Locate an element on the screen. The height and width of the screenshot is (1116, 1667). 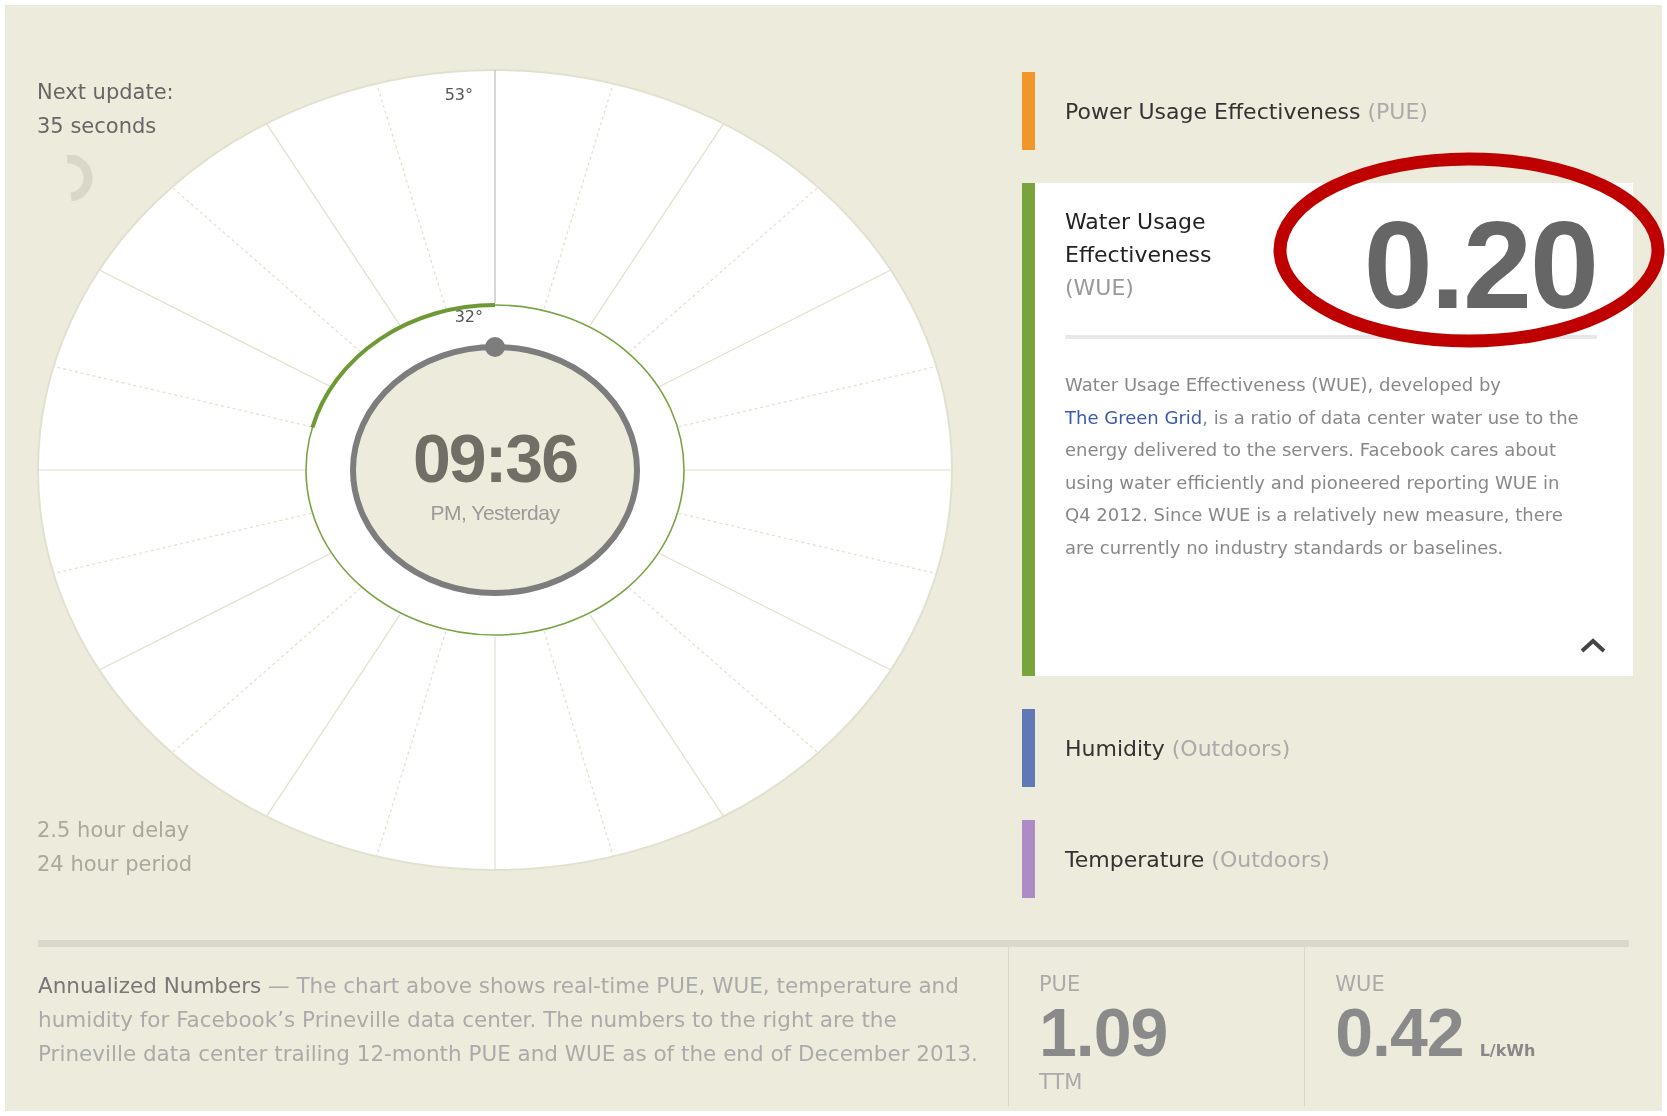
metric-value: 0.20 is located at coordinates (1480, 265).